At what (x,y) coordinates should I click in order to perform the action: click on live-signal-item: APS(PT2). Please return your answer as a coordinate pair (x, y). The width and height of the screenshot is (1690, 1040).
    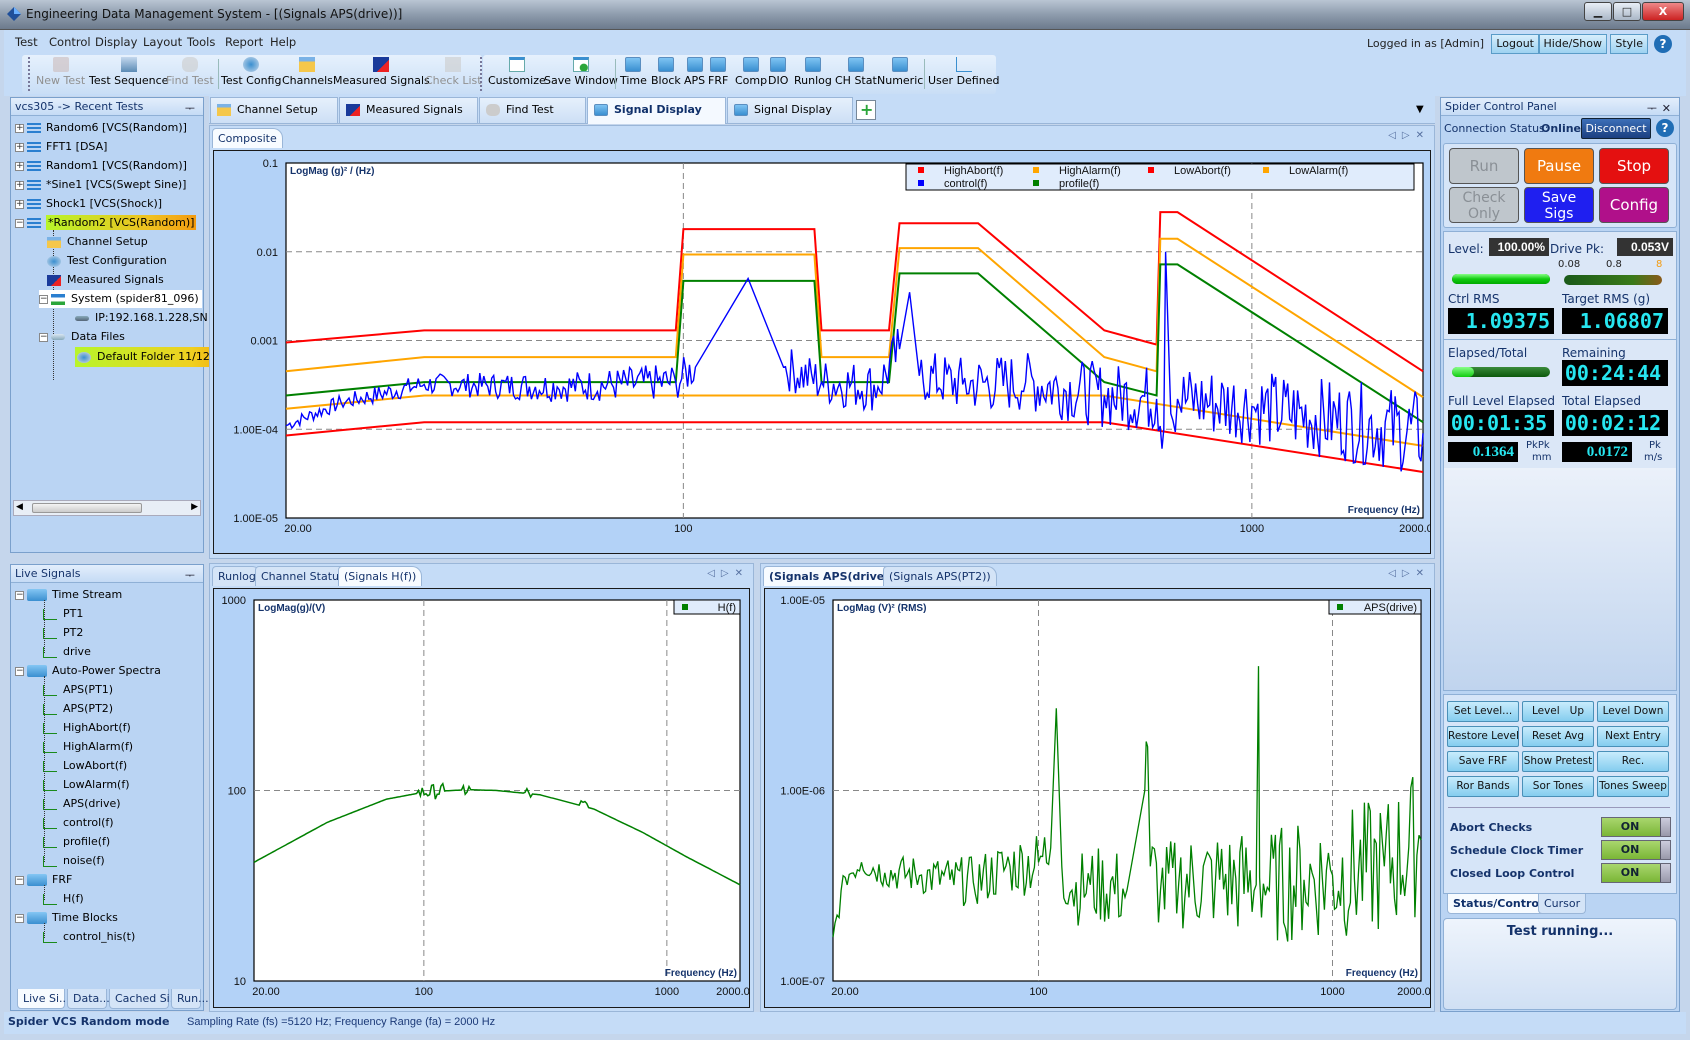
    Looking at the image, I should click on (78, 709).